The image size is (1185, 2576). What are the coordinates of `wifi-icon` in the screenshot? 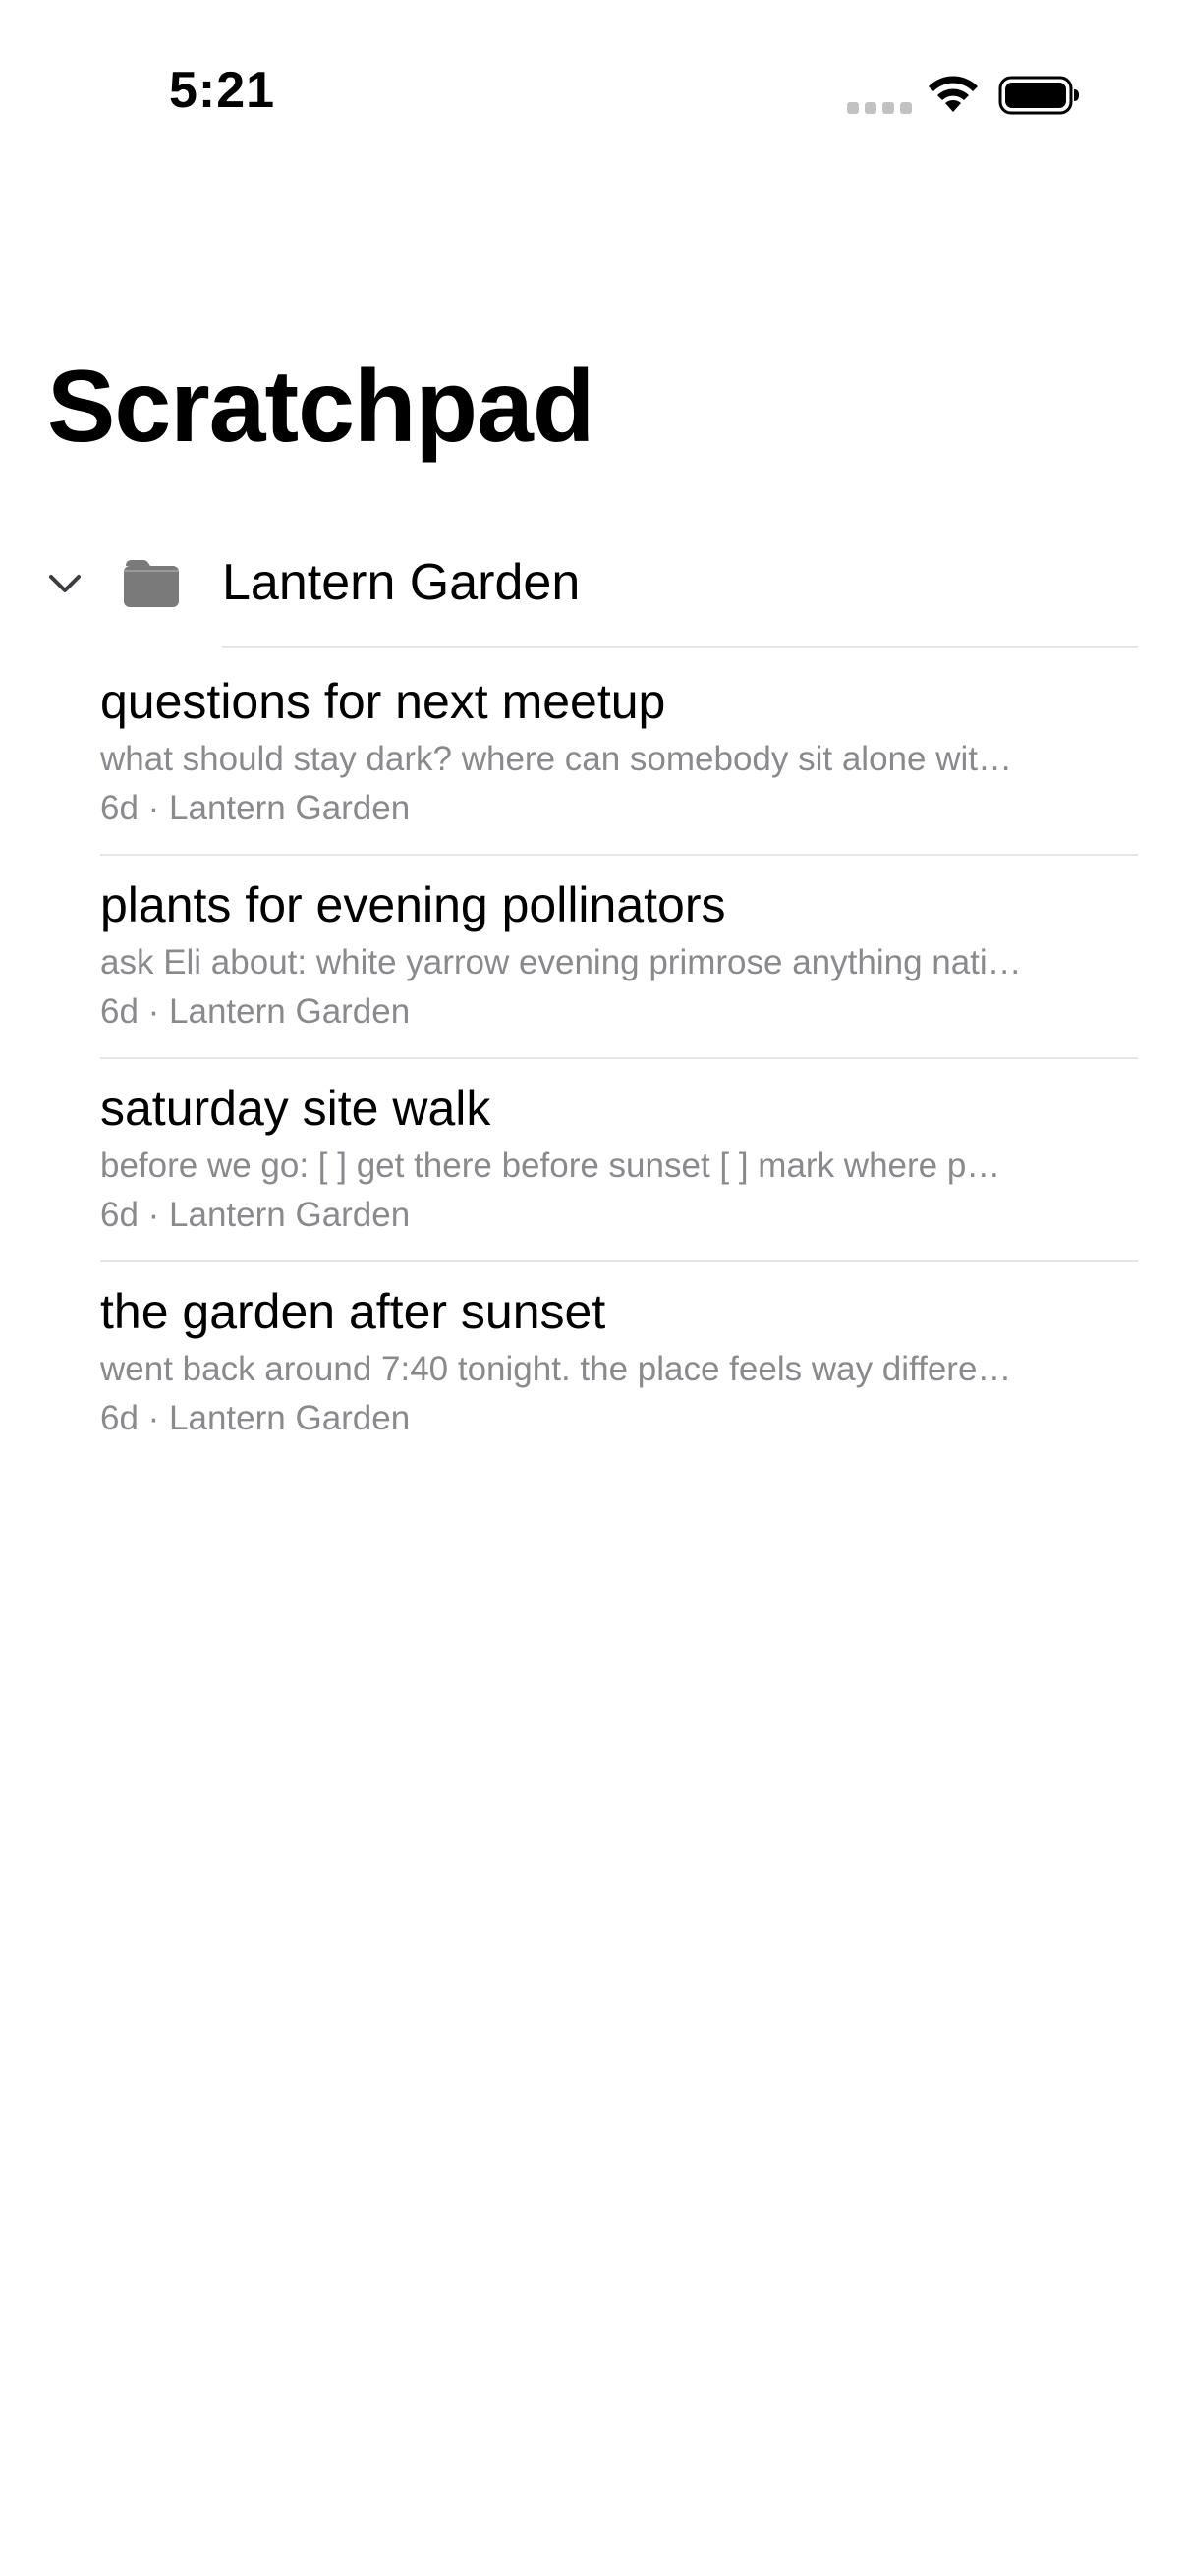 It's located at (954, 94).